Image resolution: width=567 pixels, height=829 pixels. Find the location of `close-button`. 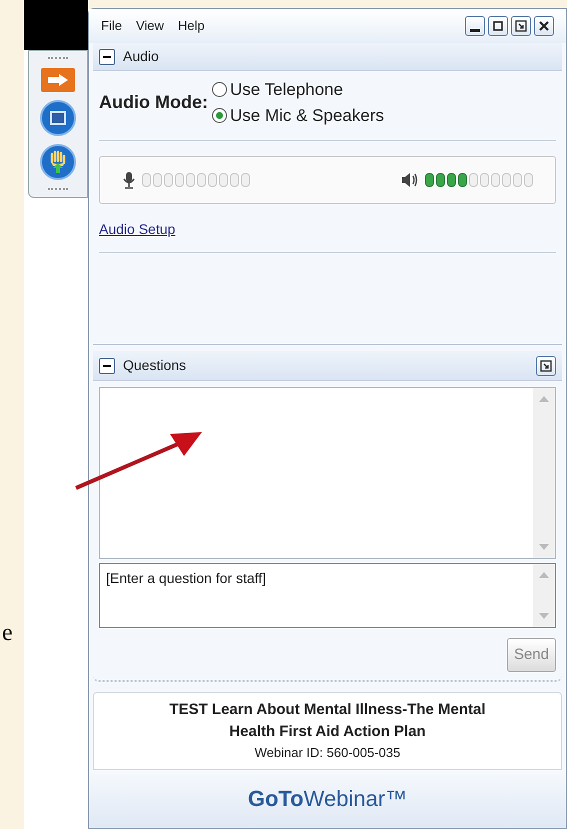

close-button is located at coordinates (544, 26).